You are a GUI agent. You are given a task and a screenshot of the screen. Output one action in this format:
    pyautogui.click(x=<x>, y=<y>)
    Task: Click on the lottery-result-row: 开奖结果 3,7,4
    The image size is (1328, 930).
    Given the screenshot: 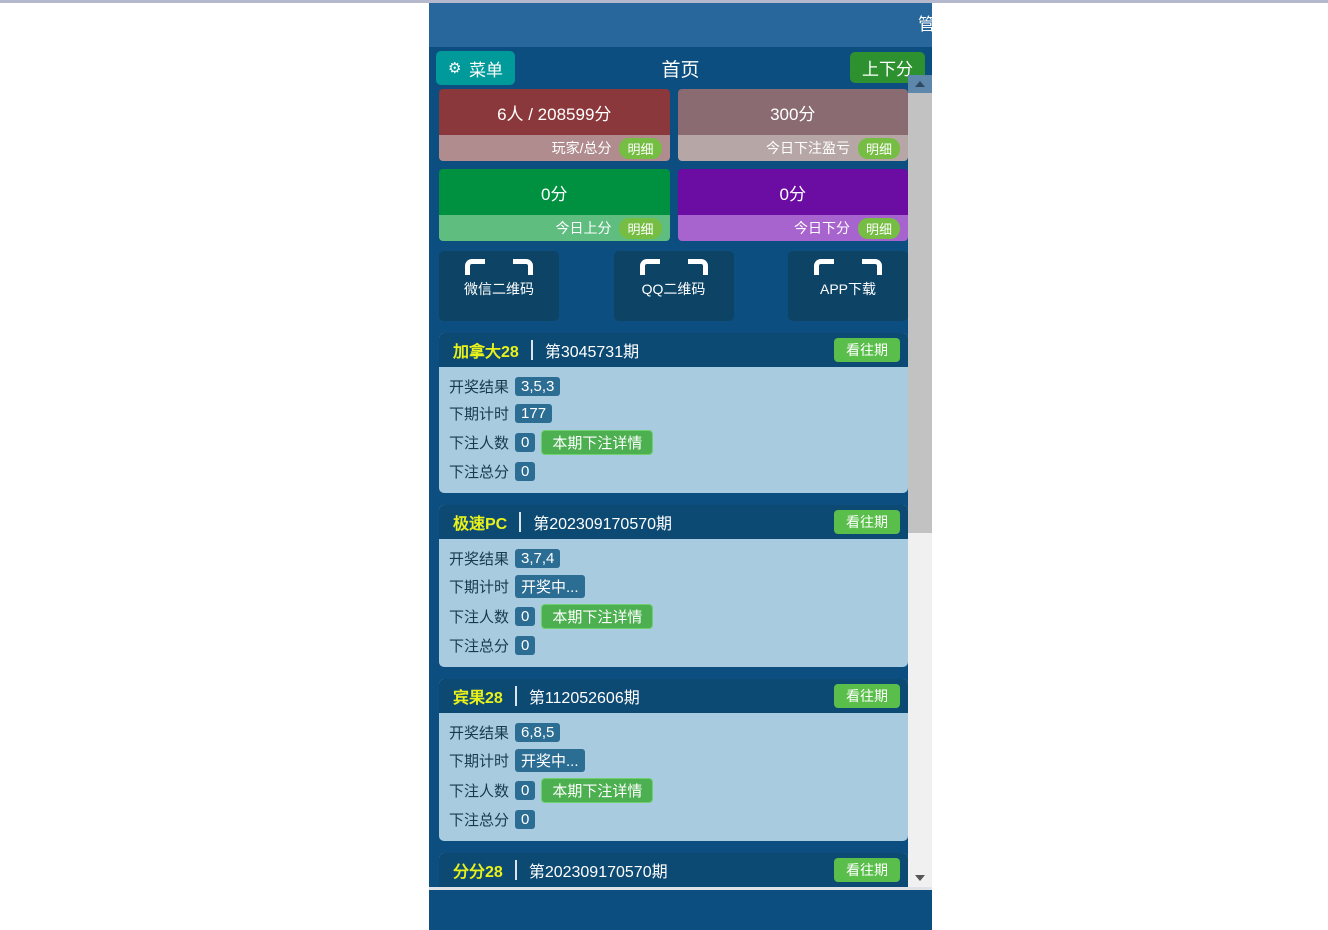 What is the action you would take?
    pyautogui.click(x=673, y=558)
    